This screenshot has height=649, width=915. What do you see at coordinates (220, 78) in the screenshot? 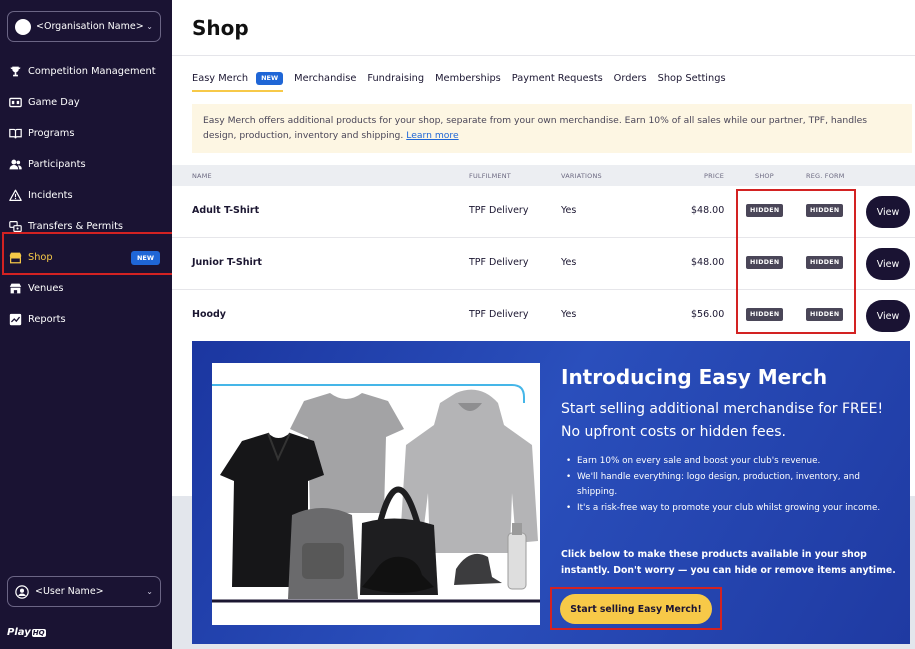
I see `tab-label: Easy Merch` at bounding box center [220, 78].